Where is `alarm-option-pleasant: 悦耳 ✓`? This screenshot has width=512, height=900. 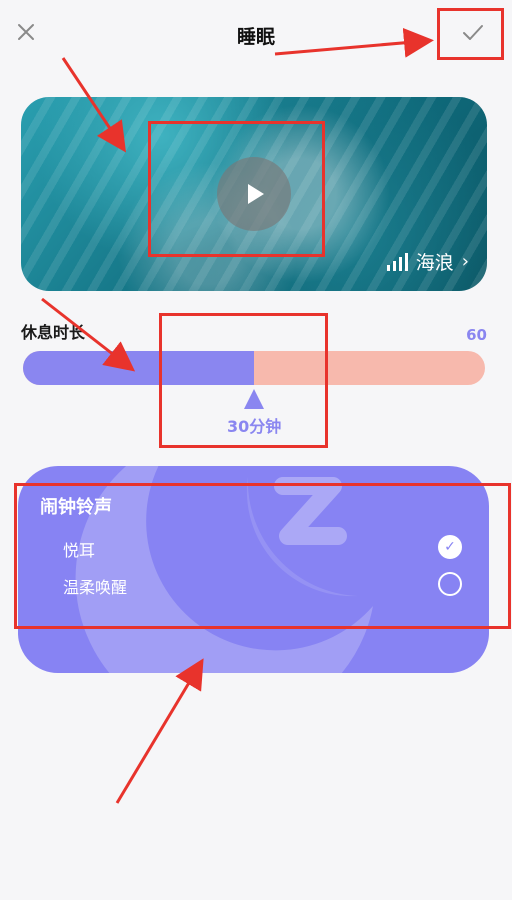
alarm-option-pleasant: 悦耳 ✓ is located at coordinates (253, 548).